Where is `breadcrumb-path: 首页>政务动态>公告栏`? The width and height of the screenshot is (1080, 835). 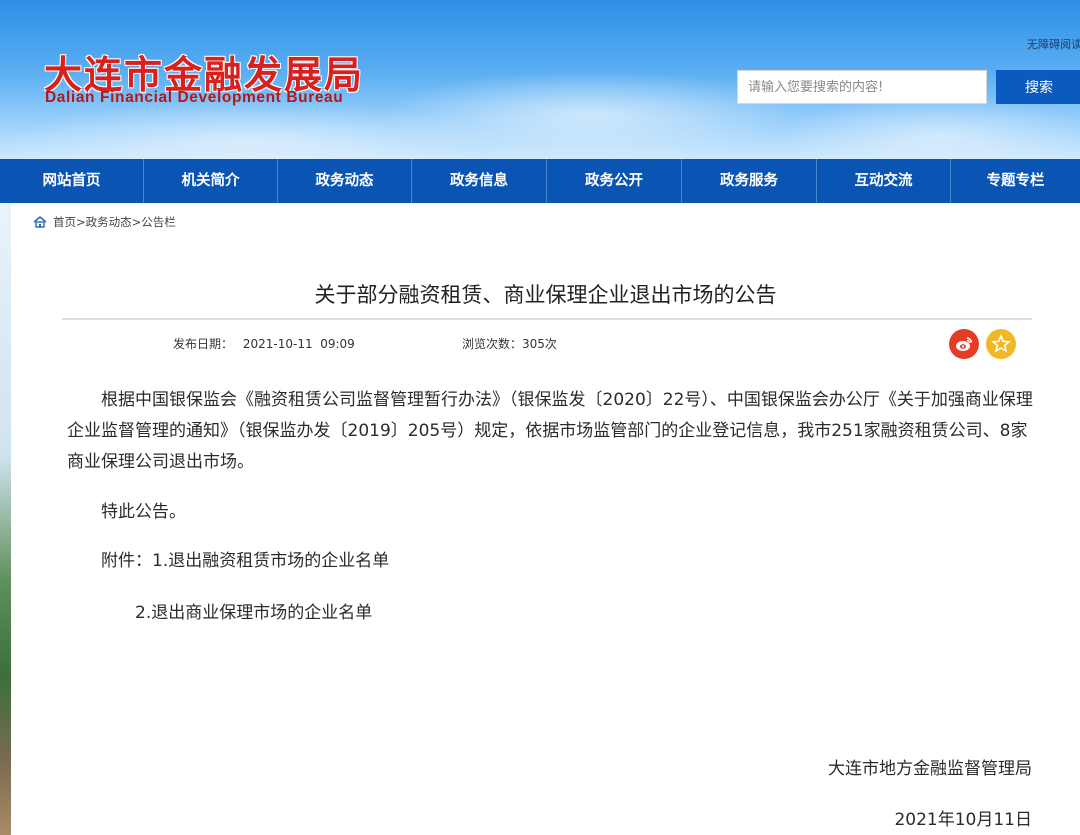
breadcrumb-path: 首页>政务动态>公告栏 is located at coordinates (114, 222).